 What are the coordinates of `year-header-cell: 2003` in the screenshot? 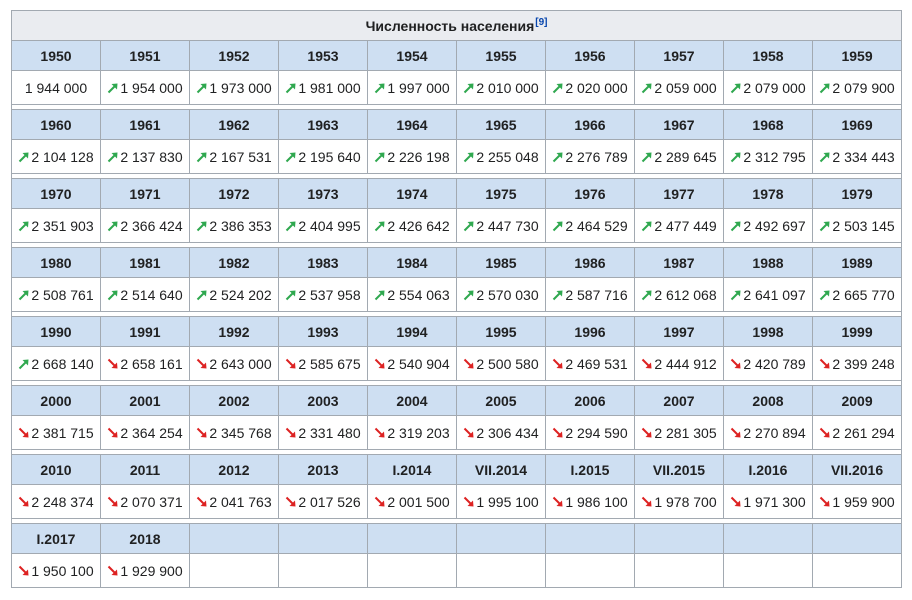 It's located at (323, 400).